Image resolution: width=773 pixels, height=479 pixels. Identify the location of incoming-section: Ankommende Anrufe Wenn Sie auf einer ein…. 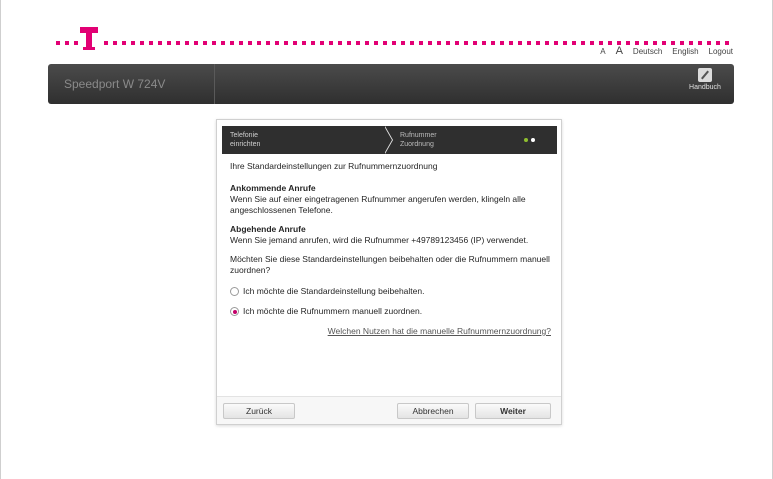
(392, 199).